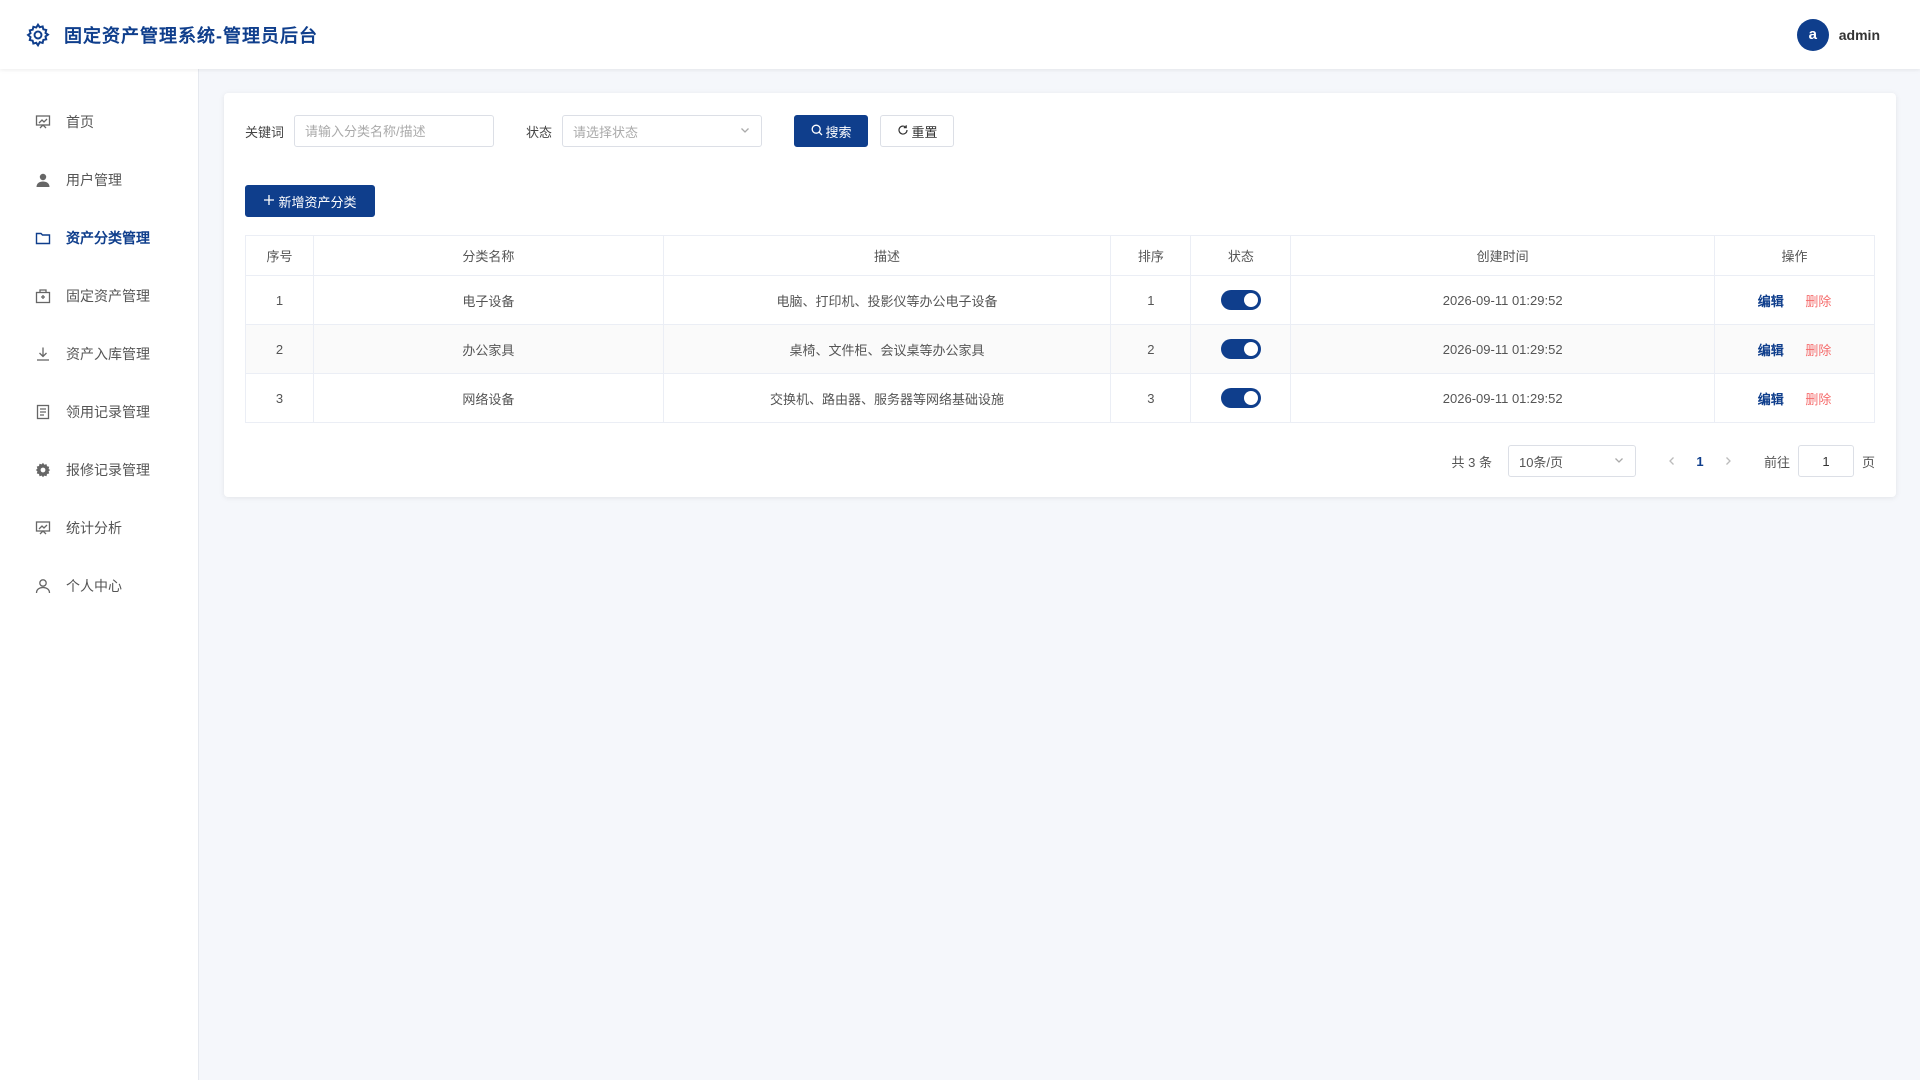 The height and width of the screenshot is (1080, 1920). What do you see at coordinates (903, 131) in the screenshot?
I see `refresh-icon` at bounding box center [903, 131].